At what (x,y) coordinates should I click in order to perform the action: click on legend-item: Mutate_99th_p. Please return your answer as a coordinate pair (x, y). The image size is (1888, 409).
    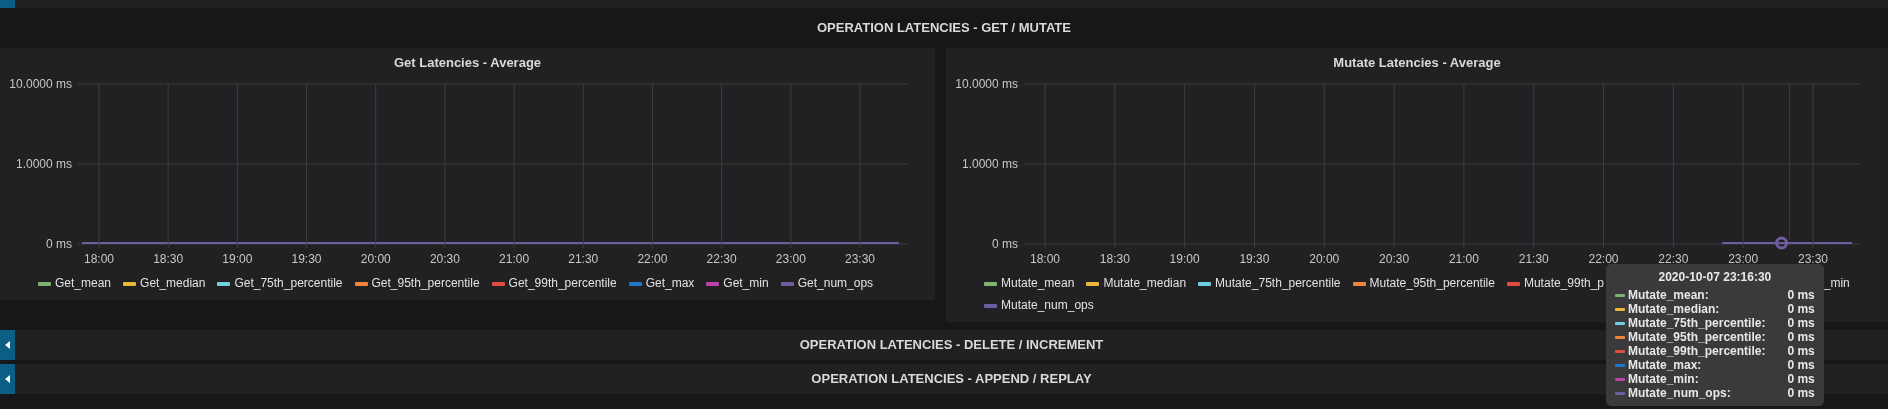
    Looking at the image, I should click on (1555, 283).